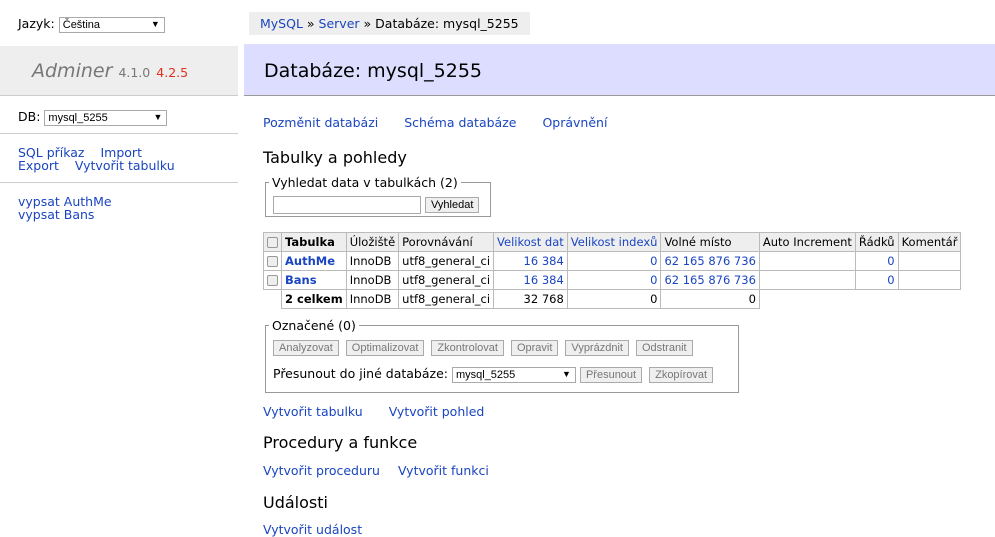 Image resolution: width=995 pixels, height=537 pixels. Describe the element at coordinates (372, 299) in the screenshot. I see `total-engine: InnoDB` at that location.